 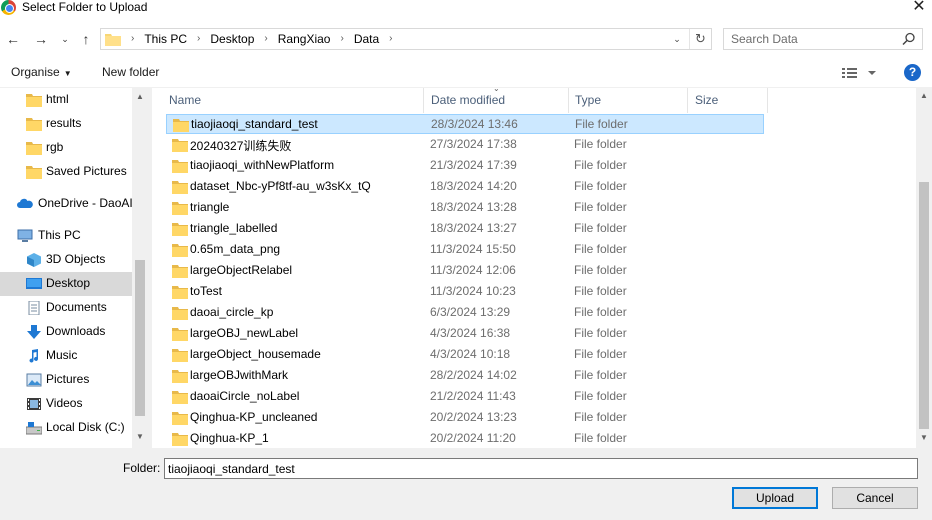 I want to click on sidebar-item-html: html, so click(x=66, y=100).